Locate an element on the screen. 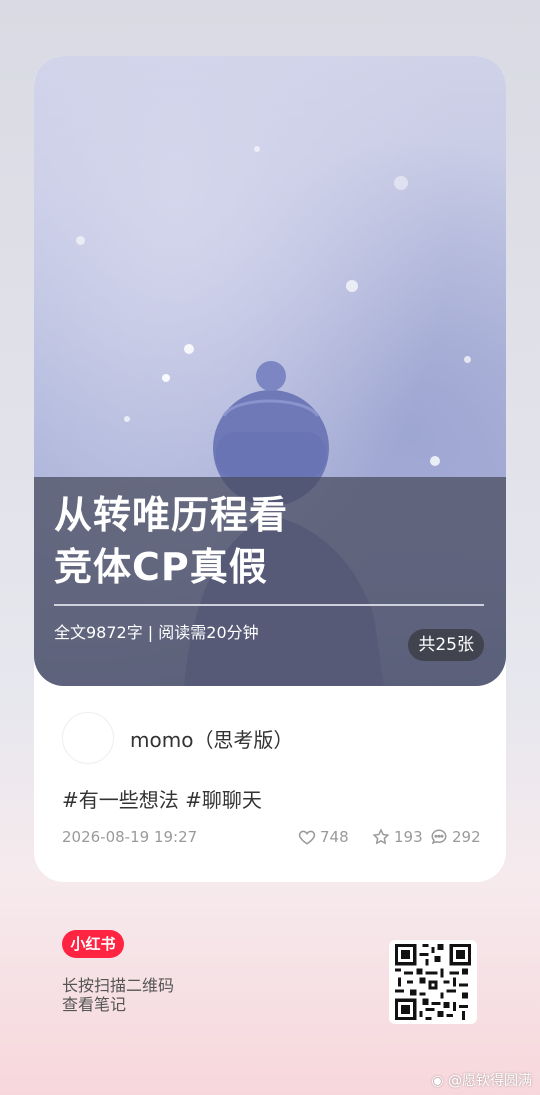 This screenshot has width=540, height=1095. watermark: ◉ @愿钦得圆满 is located at coordinates (481, 1080).